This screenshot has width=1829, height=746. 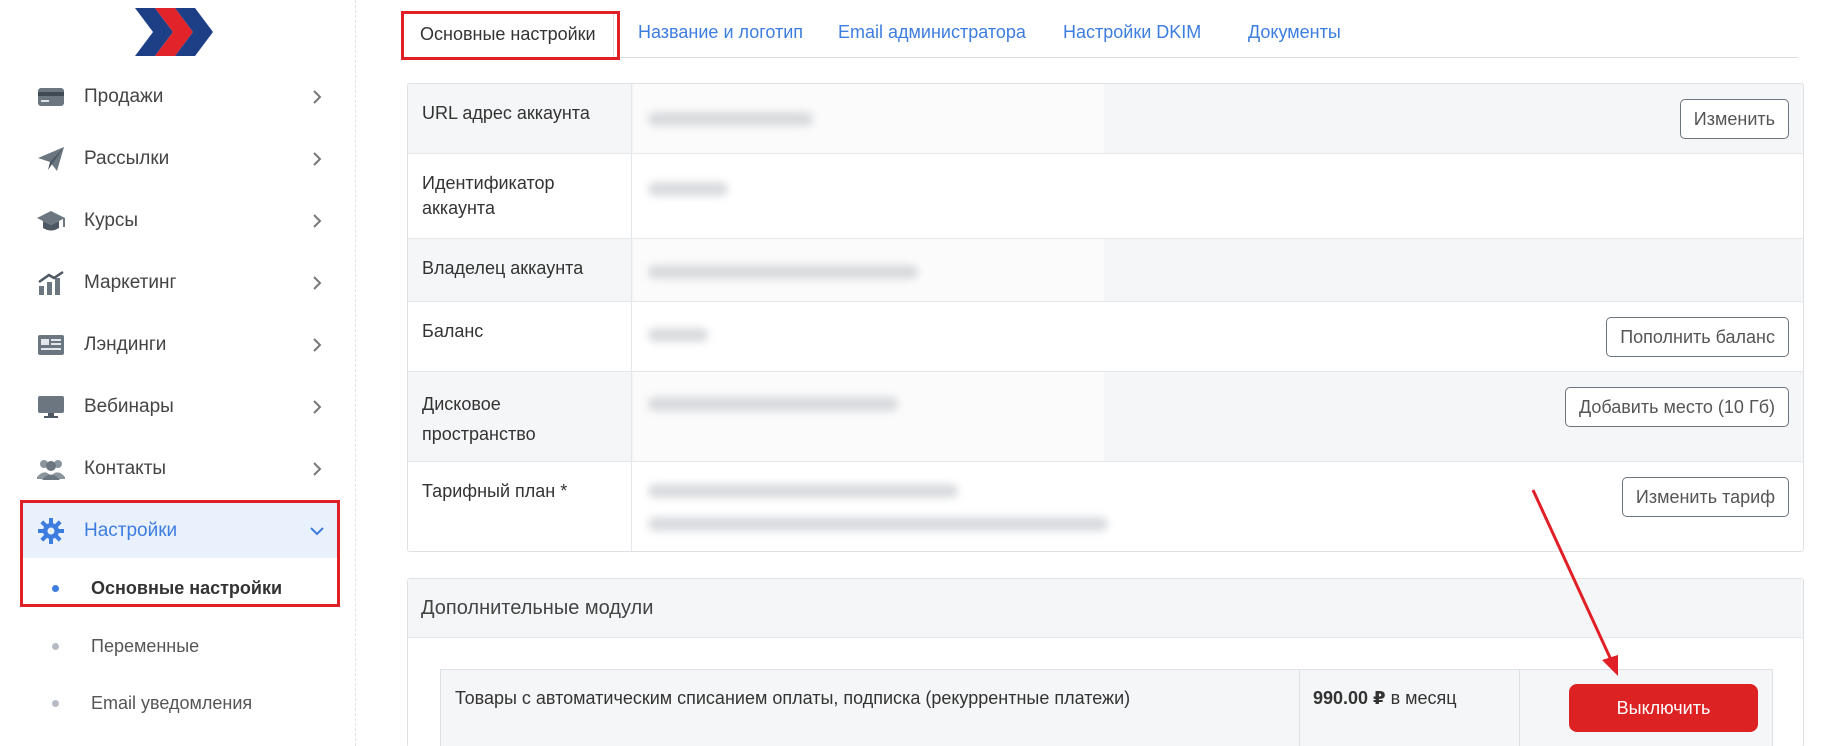 I want to click on table-row: URL адрес аккаунта Изменить, so click(x=1105, y=119).